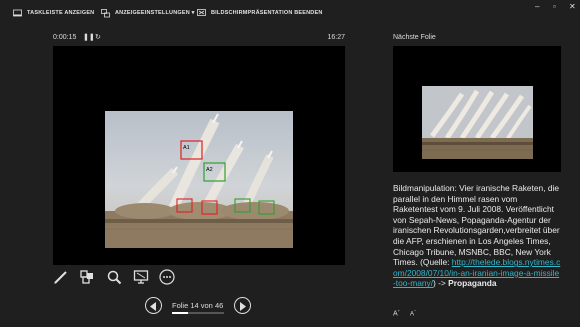 The width and height of the screenshot is (580, 327). I want to click on display-settings-button: ANZEIGEEINSTELLUNGEN ▾, so click(148, 13).